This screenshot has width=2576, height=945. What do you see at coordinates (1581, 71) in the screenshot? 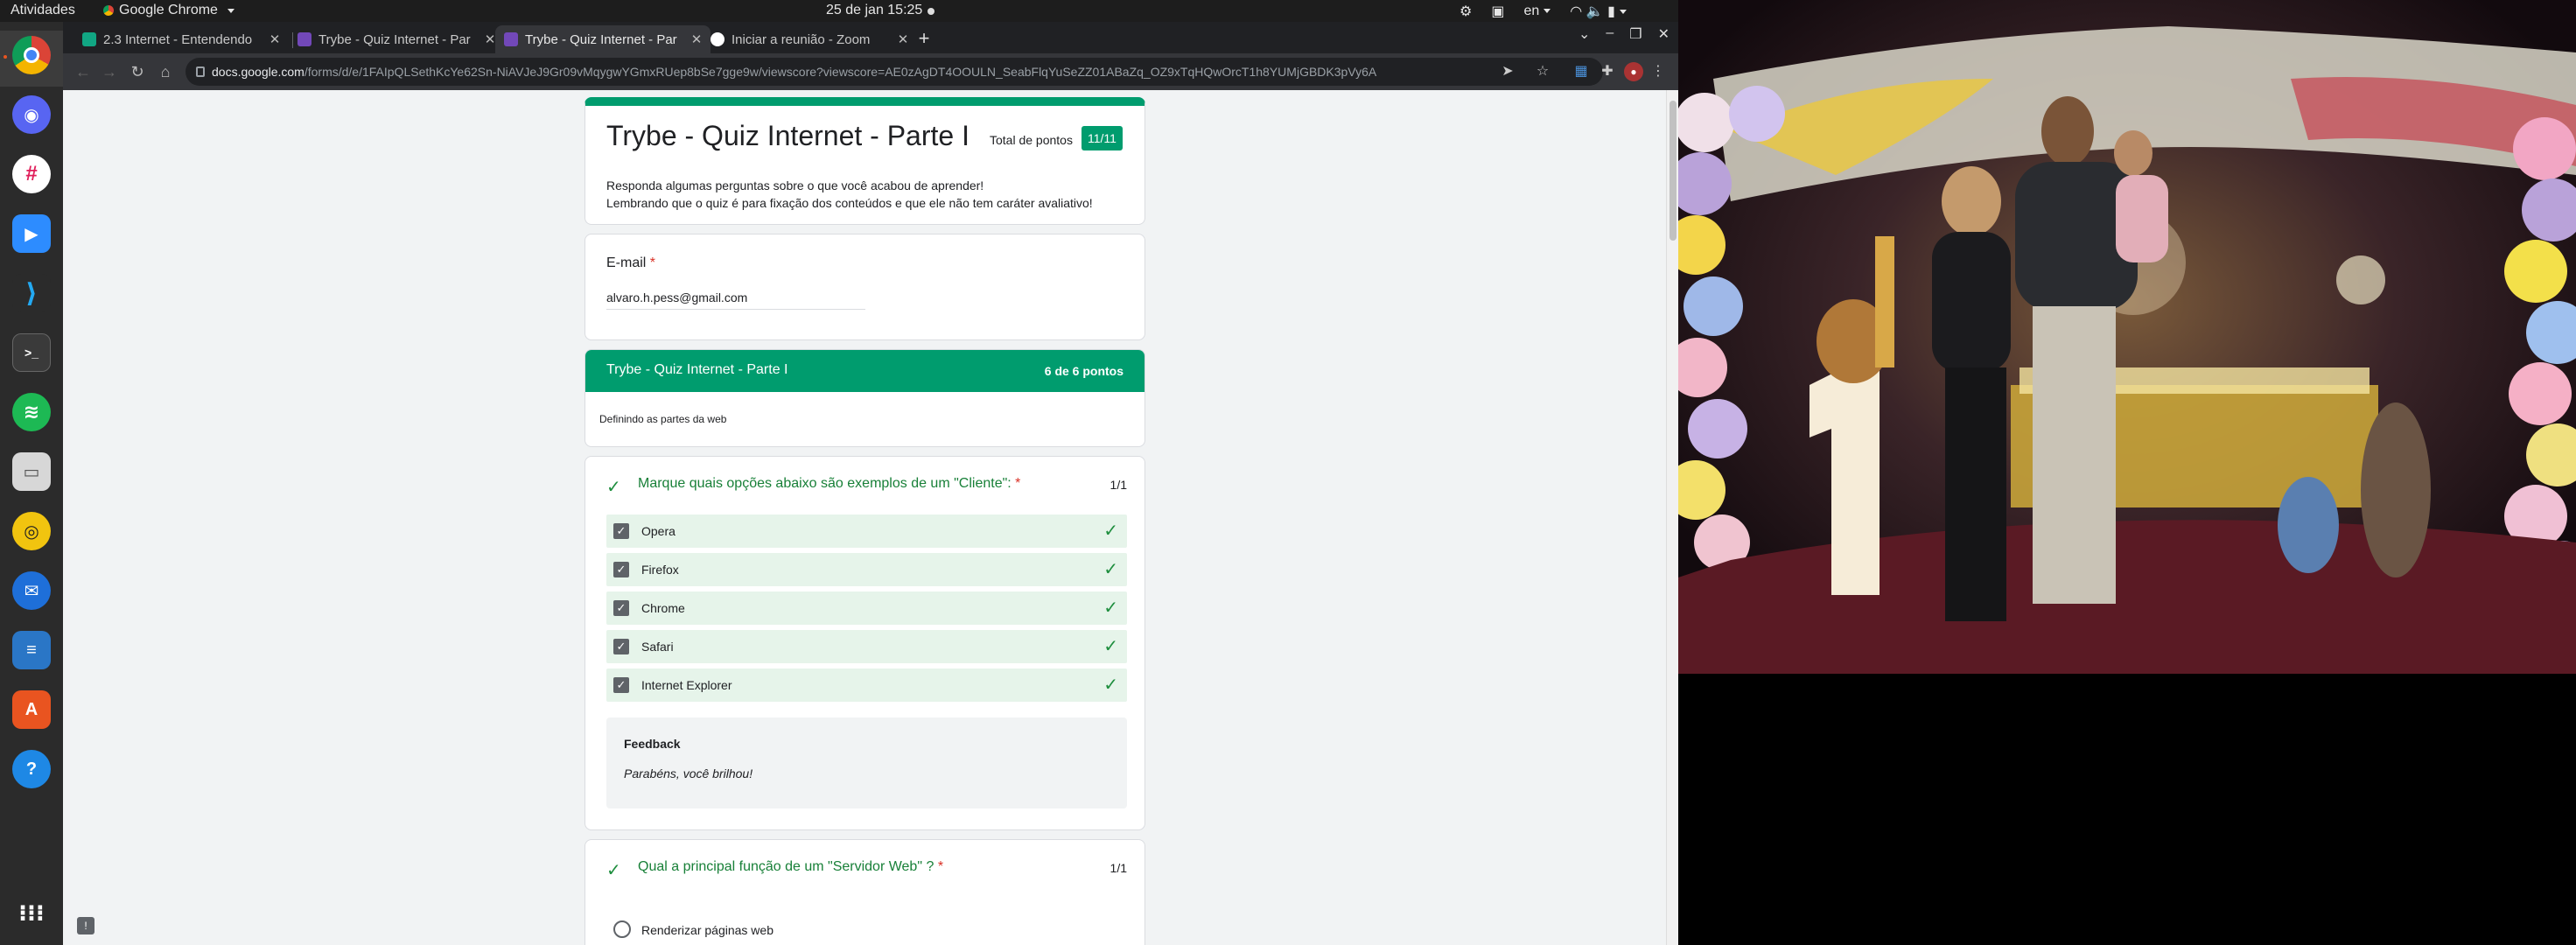
I see `extension-translate-icon: ▦` at bounding box center [1581, 71].